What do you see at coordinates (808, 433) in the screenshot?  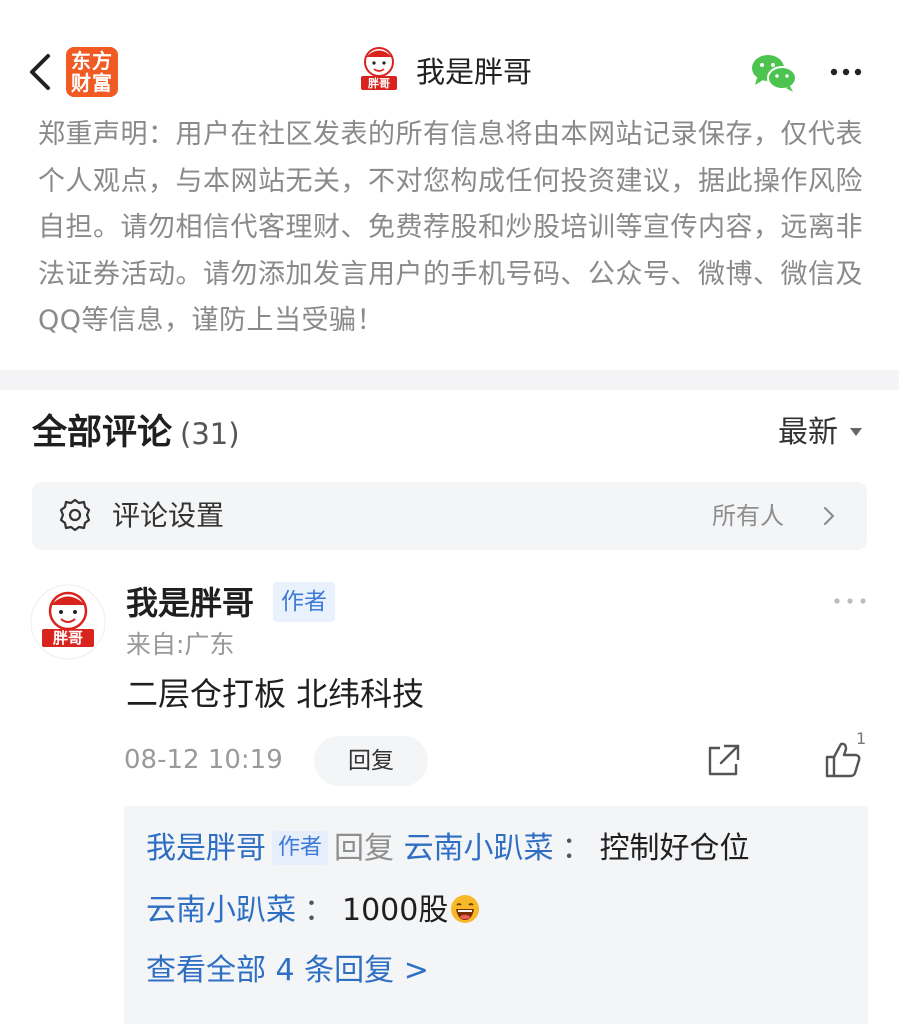 I see `sort-dropdown: 最新` at bounding box center [808, 433].